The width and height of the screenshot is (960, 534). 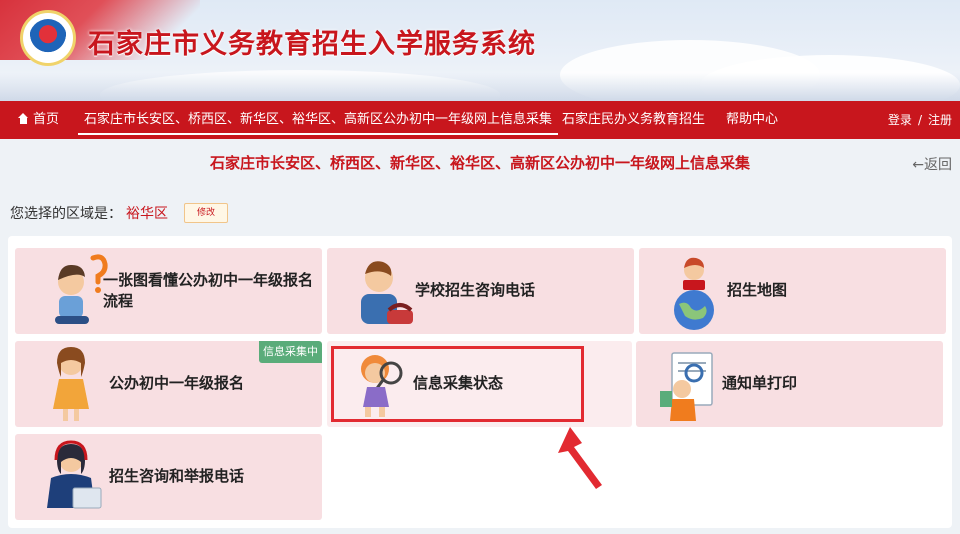 I want to click on card-process-overview: 一张图看懂公办初中一年级报名流程, so click(x=168, y=291).